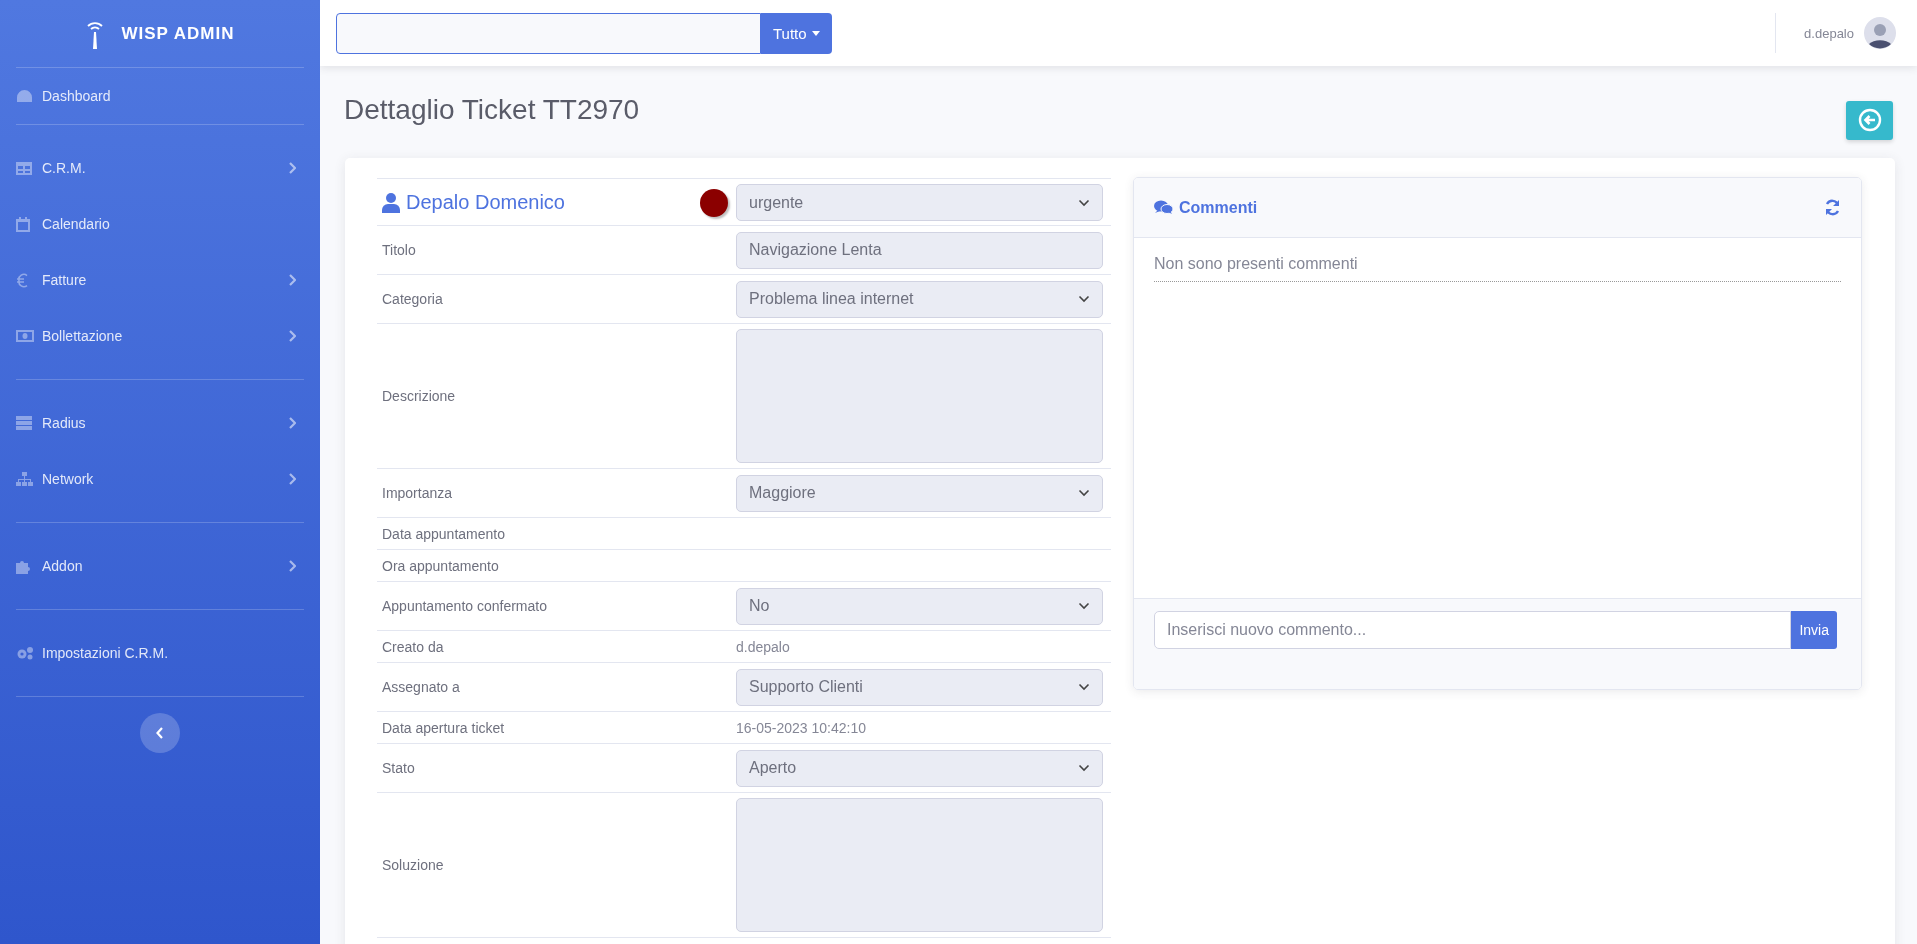 Image resolution: width=1917 pixels, height=944 pixels. Describe the element at coordinates (24, 479) in the screenshot. I see `sitemap-icon` at that location.